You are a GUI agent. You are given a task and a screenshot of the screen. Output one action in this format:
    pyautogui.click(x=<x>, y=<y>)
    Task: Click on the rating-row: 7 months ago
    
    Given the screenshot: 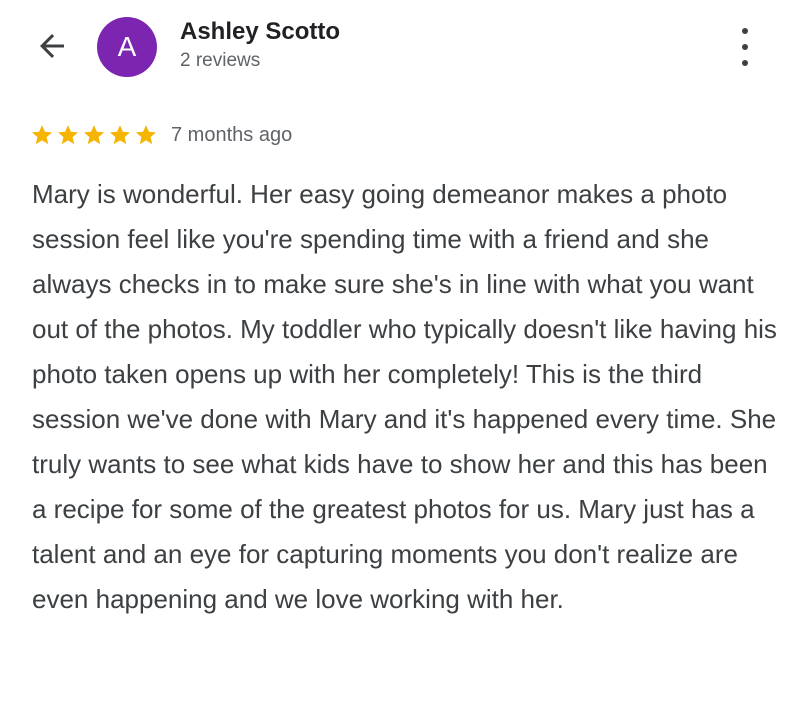 What is the action you would take?
    pyautogui.click(x=161, y=135)
    